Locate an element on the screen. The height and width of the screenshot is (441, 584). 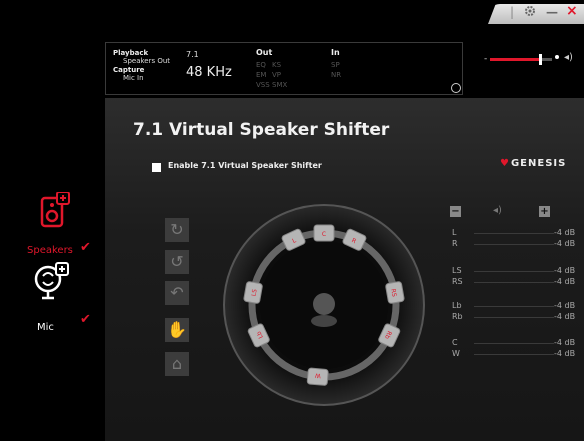
out-item: SMX is located at coordinates (280, 85).